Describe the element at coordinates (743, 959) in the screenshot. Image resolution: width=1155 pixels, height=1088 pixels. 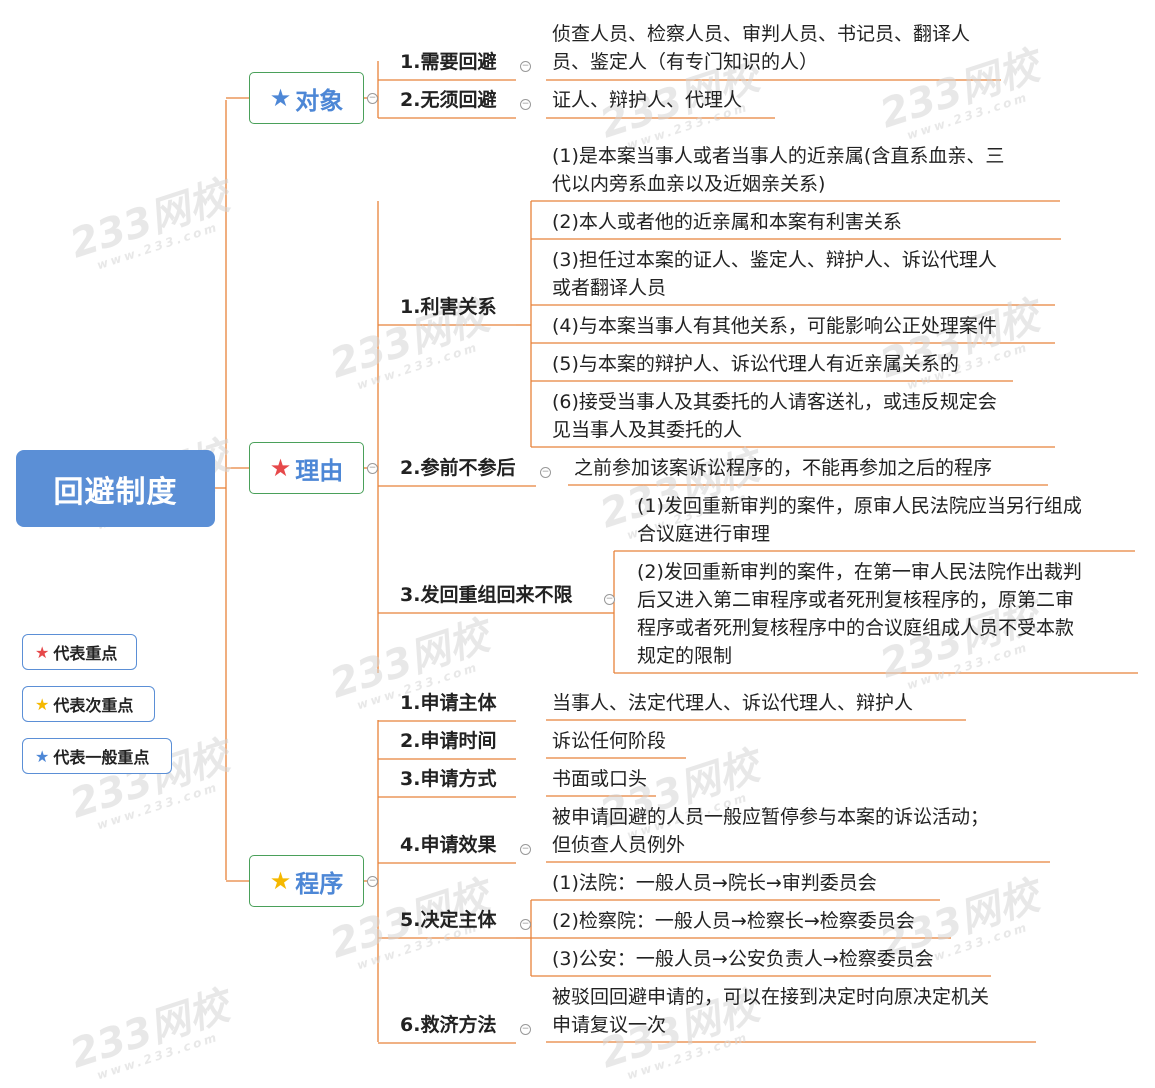
I see `leaf-text: (3)公安：一般人员→公安负责人→检察委员会` at that location.